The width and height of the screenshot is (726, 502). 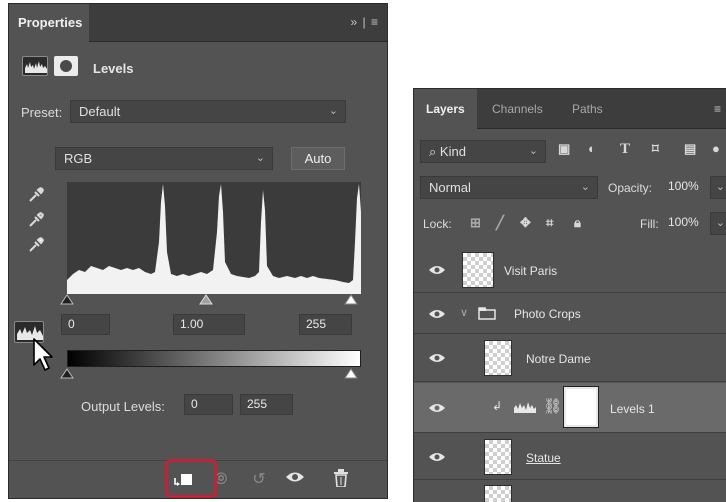 What do you see at coordinates (445, 109) in the screenshot?
I see `tab-layers: Layers` at bounding box center [445, 109].